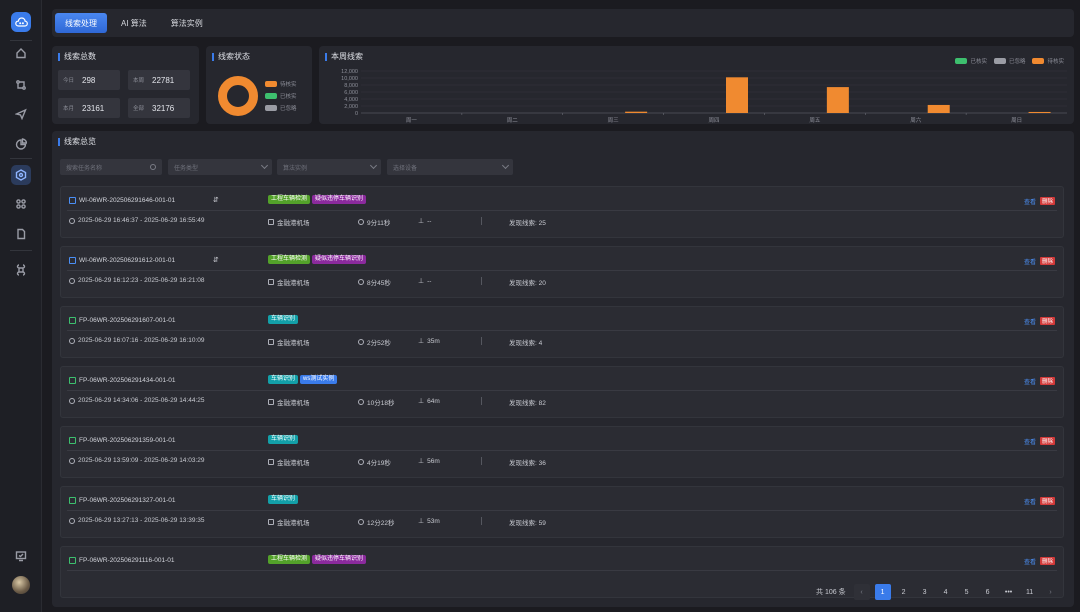 The height and width of the screenshot is (612, 1080). Describe the element at coordinates (127, 440) in the screenshot. I see `task-id-text: FP-06WR-202506291359-001-01` at that location.